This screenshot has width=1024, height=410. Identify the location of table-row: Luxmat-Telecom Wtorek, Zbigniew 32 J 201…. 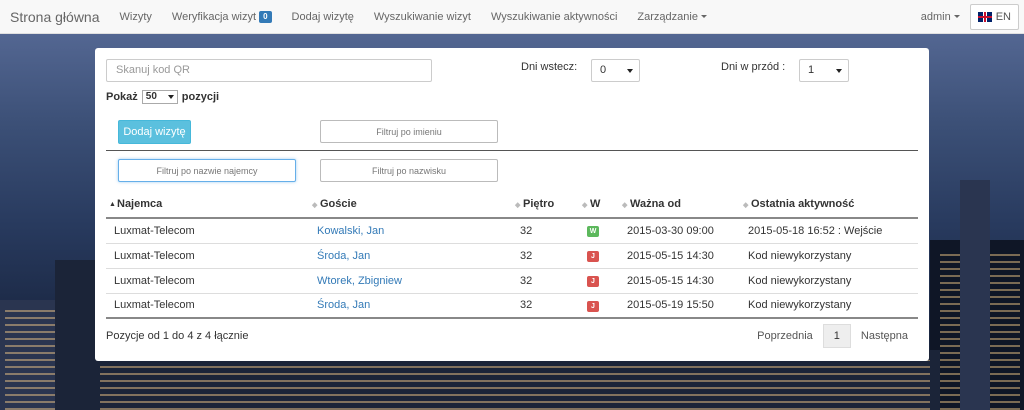
(512, 281).